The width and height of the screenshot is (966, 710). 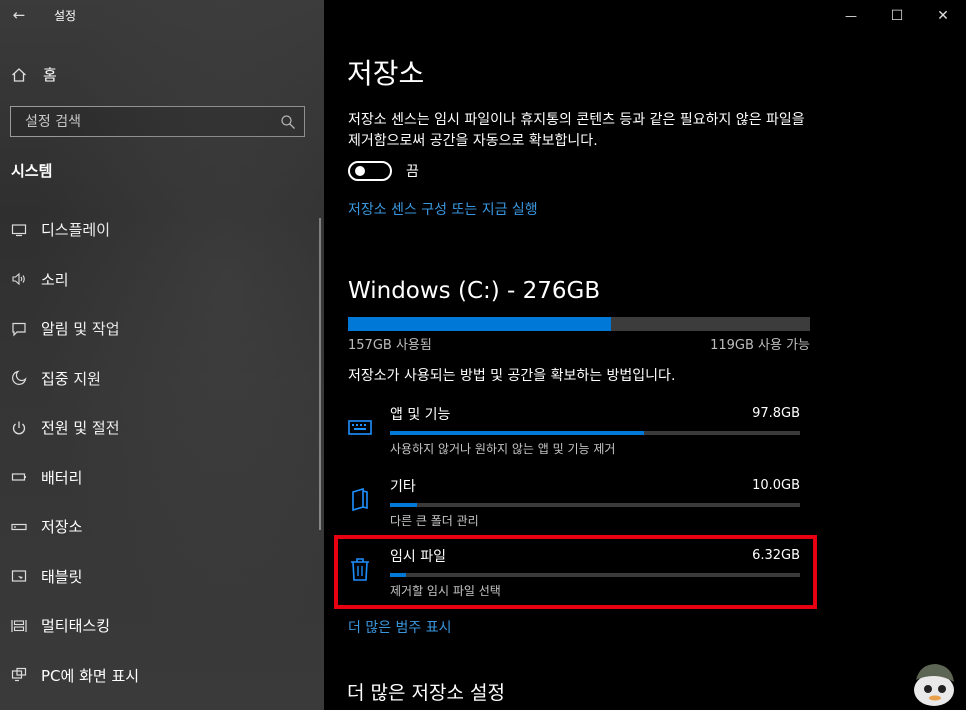 What do you see at coordinates (18, 477) in the screenshot?
I see `battery-icon` at bounding box center [18, 477].